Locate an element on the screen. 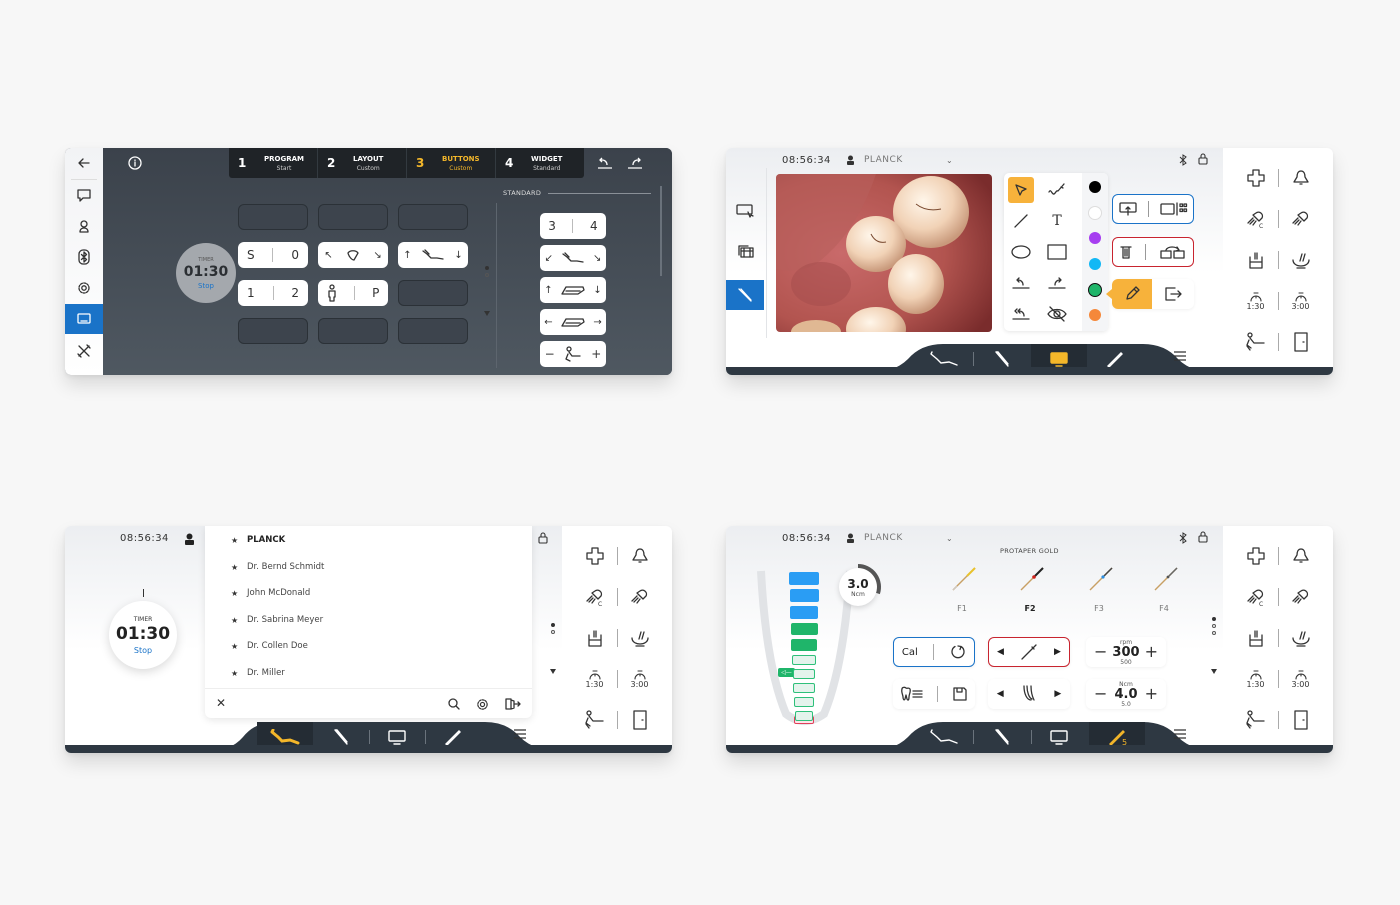  timer-widget: TIMER 01:30 Stop is located at coordinates (206, 273).